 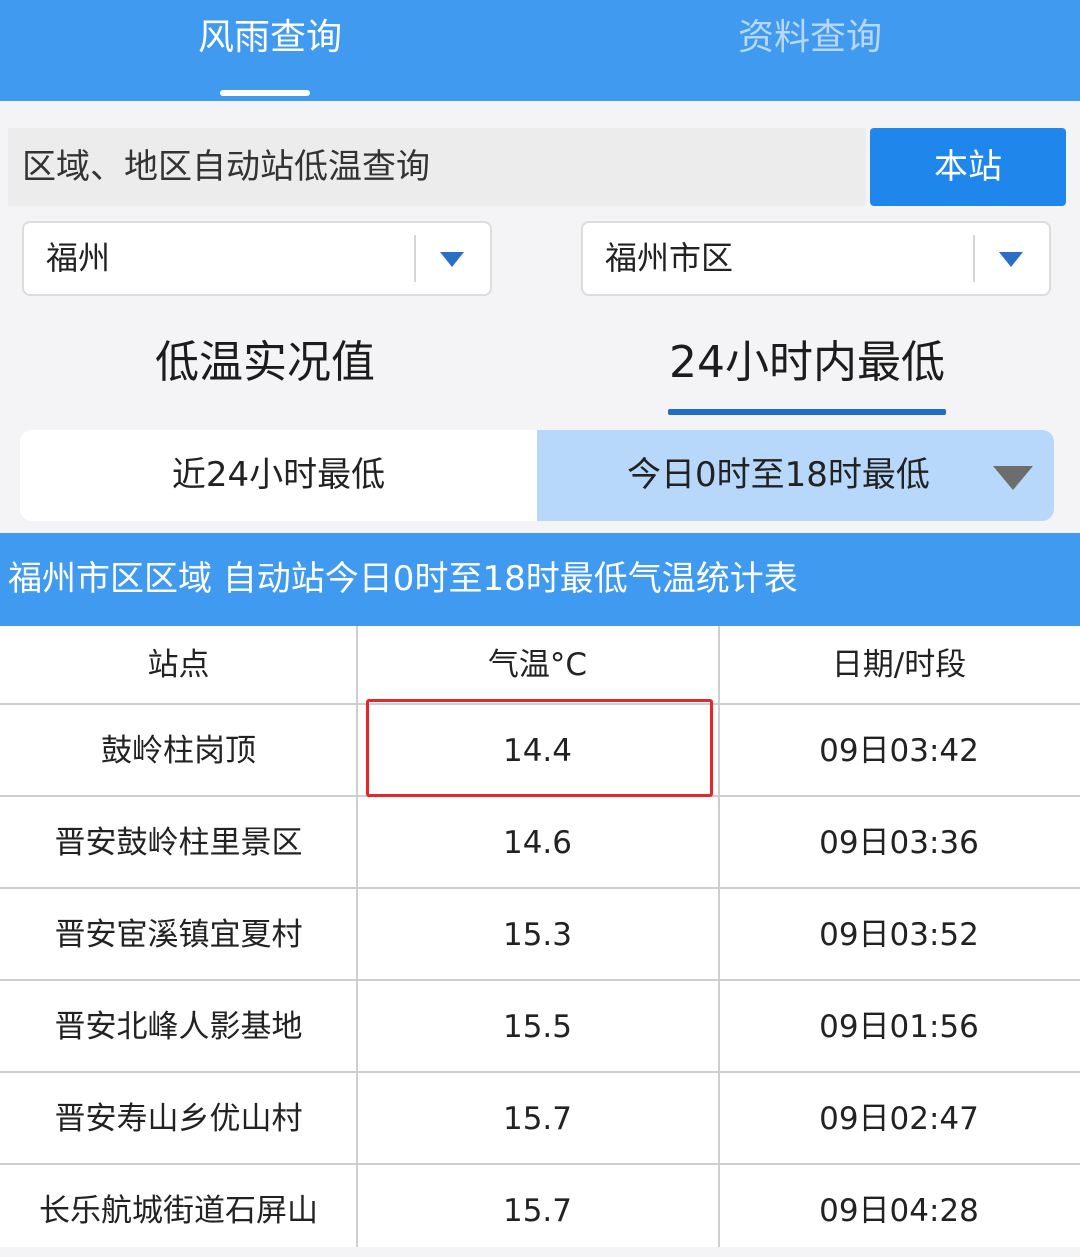 I want to click on table-row: 鼓岭柱岗顶 14.4 09日03:42, so click(x=540, y=751).